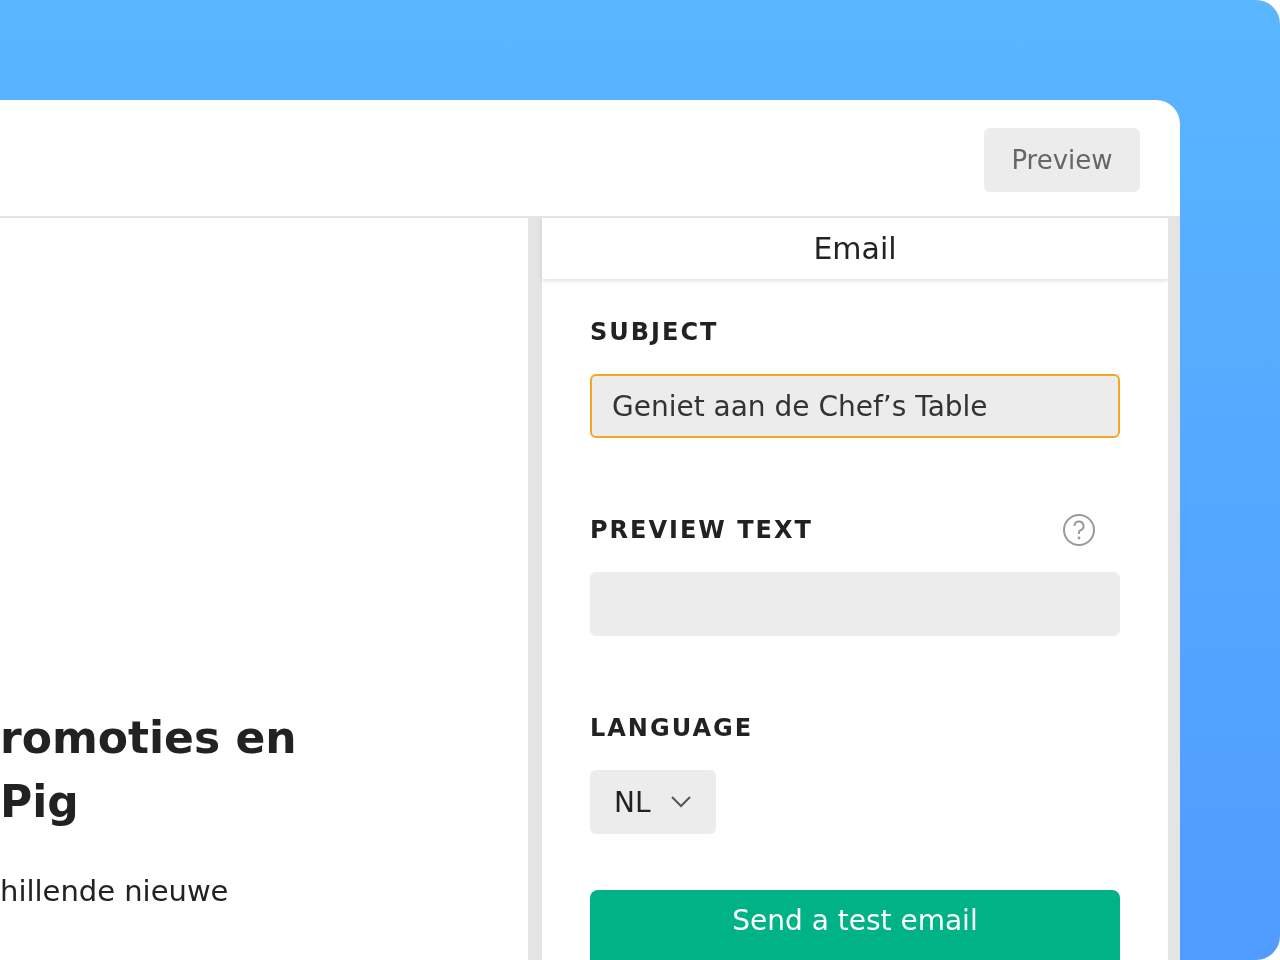 The width and height of the screenshot is (1280, 960). What do you see at coordinates (701, 530) in the screenshot?
I see `field-label: PREVIEW TEXT` at bounding box center [701, 530].